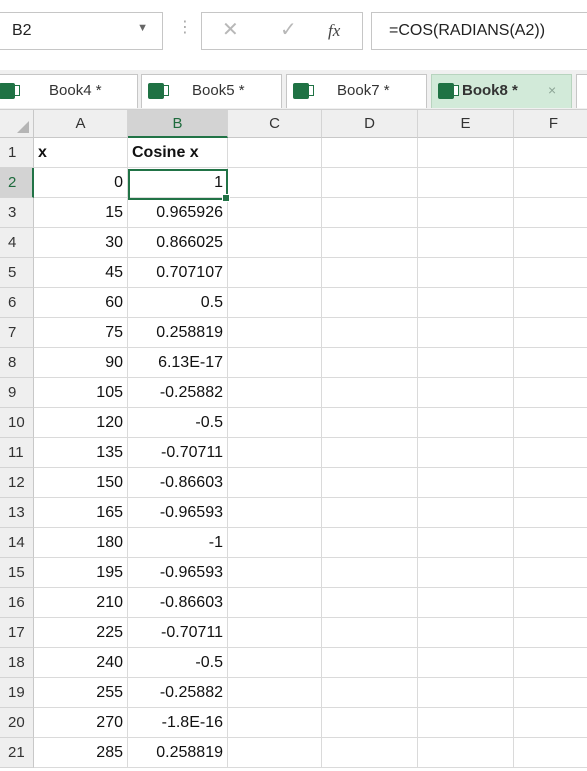  I want to click on cell-a: 240, so click(81, 663).